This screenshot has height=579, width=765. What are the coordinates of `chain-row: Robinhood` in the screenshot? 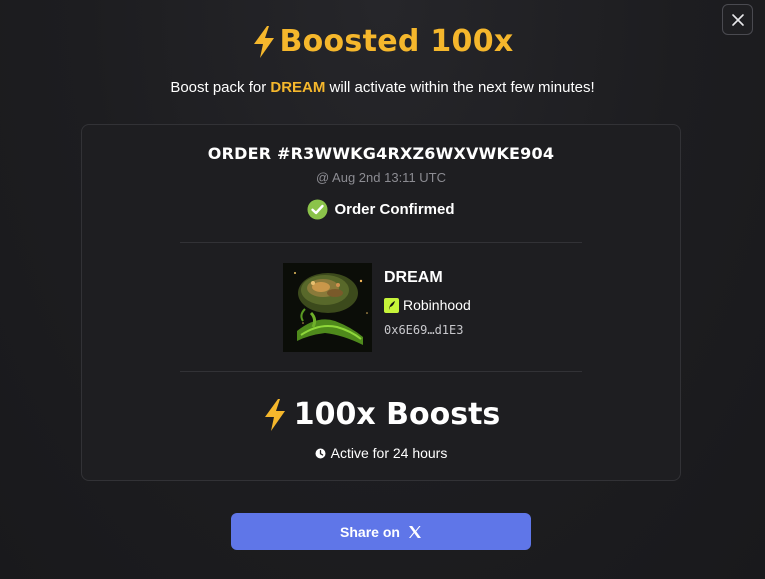 It's located at (427, 305).